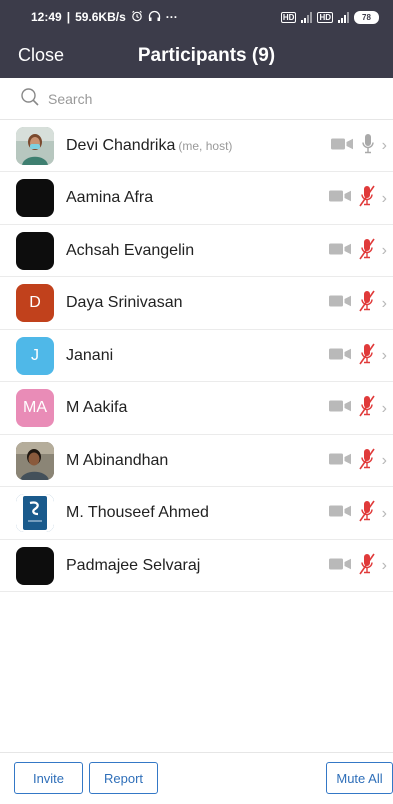 This screenshot has width=393, height=804. Describe the element at coordinates (196, 461) in the screenshot. I see `participant-row: M Abinandhan ›` at that location.